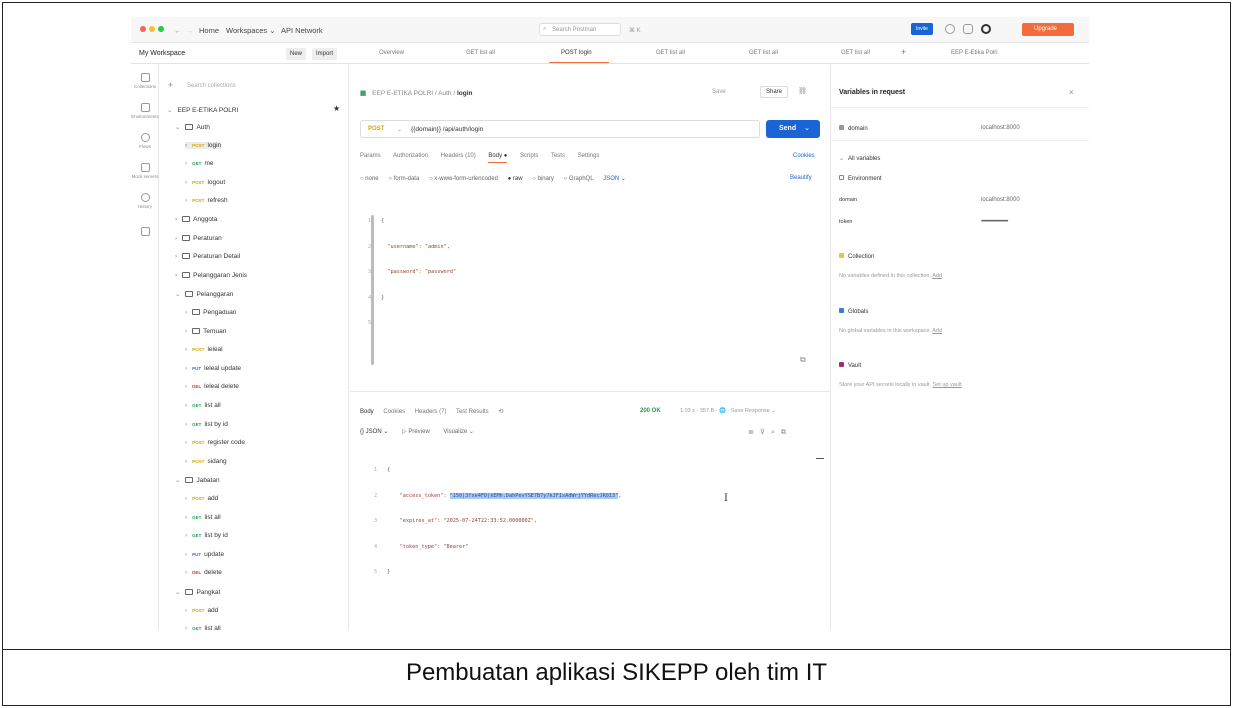 The height and width of the screenshot is (708, 1233). I want to click on share-button: Share, so click(774, 92).